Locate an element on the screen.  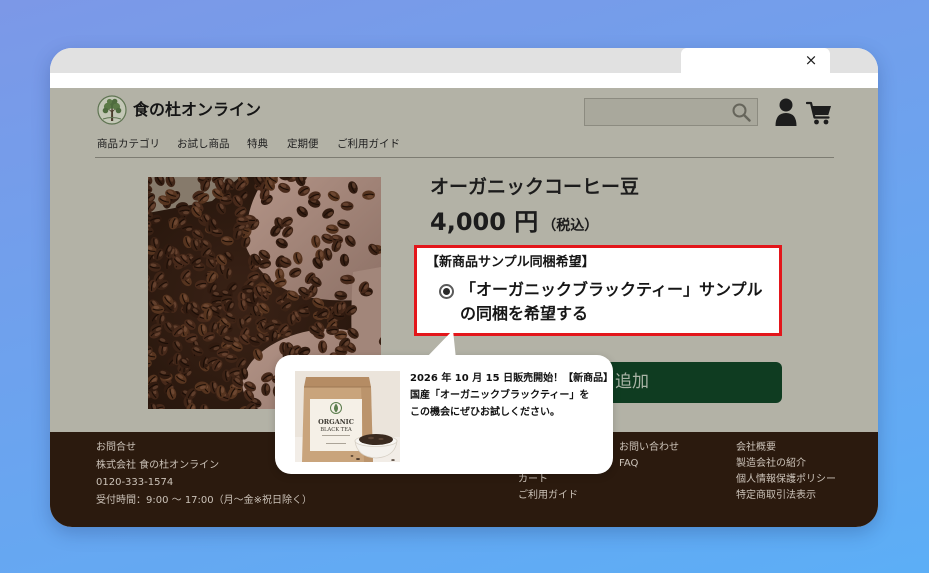
footer-links-shopping: カート ご利用ガイド is located at coordinates (548, 489).